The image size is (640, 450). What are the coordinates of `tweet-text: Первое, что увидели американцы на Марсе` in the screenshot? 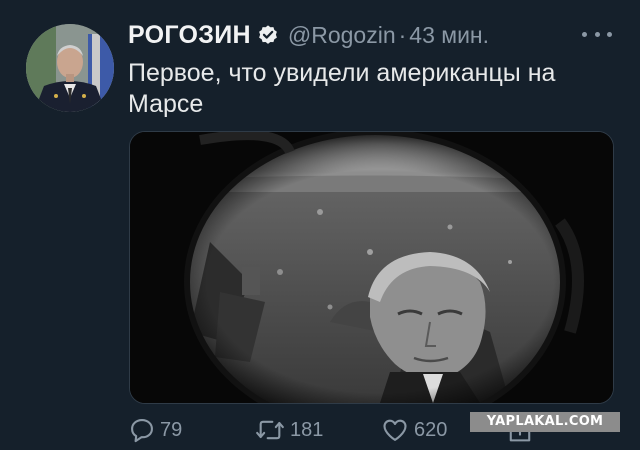 It's located at (342, 88).